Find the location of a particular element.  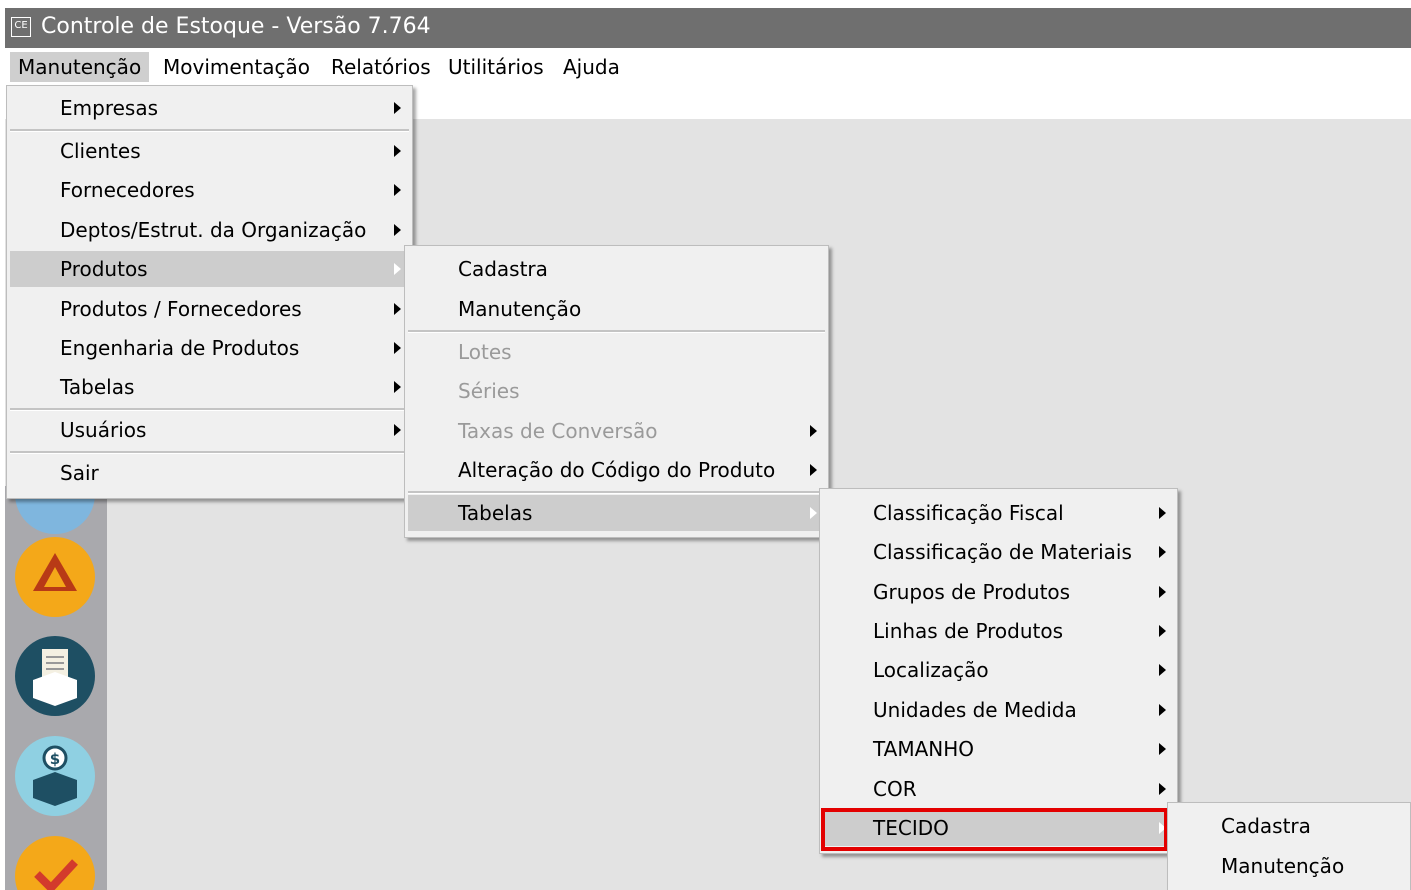

menu-item-tamanho: TAMANHO is located at coordinates (998, 749).